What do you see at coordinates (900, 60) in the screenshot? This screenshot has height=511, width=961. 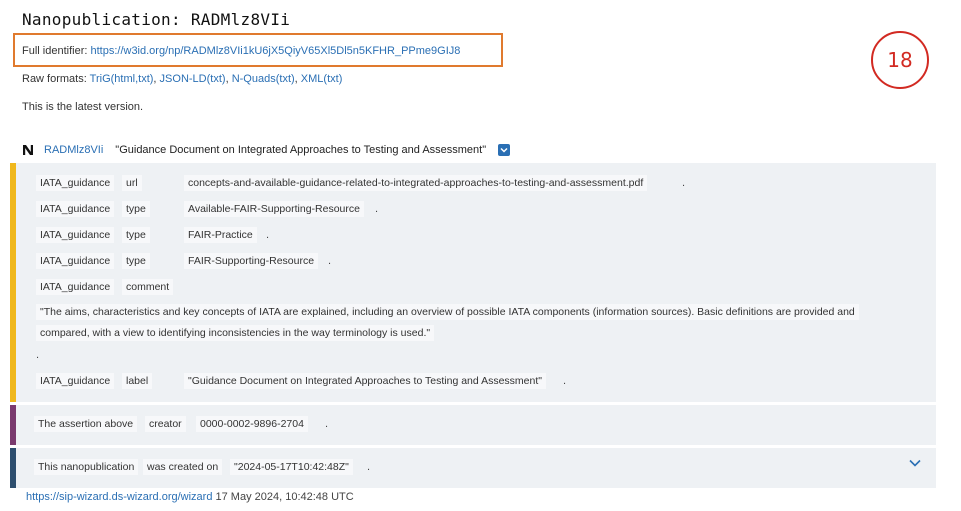 I see `step-number-badge: 18` at bounding box center [900, 60].